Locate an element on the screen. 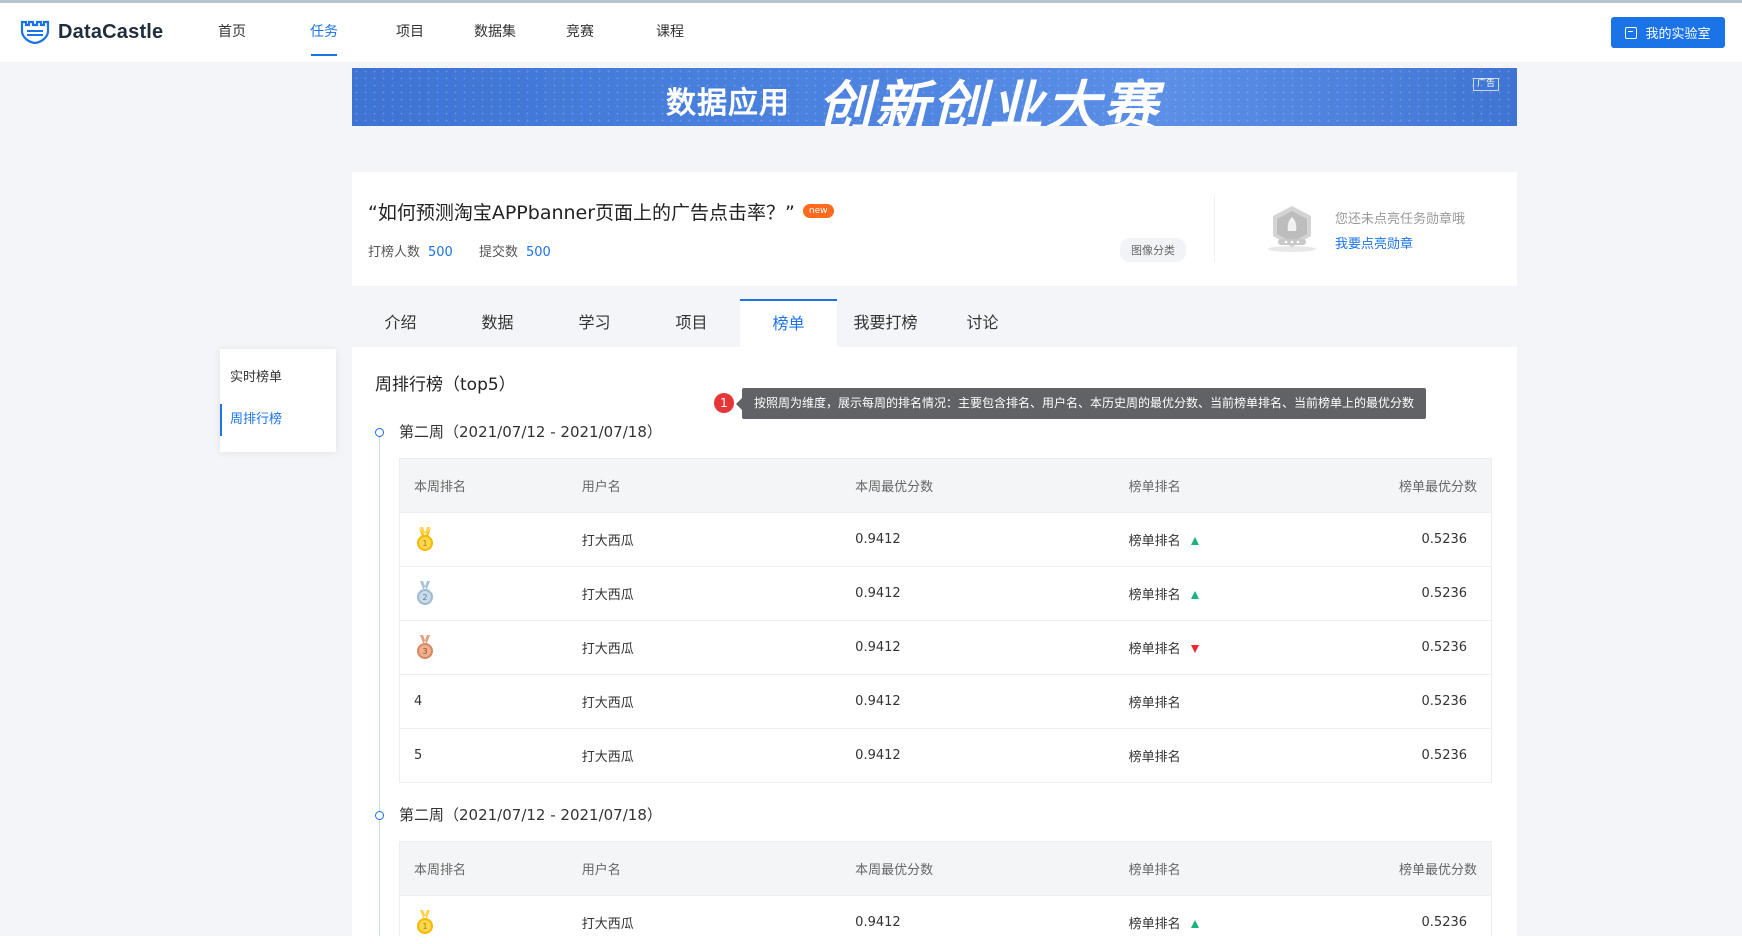 The width and height of the screenshot is (1742, 944). medal-rank-text: 2 is located at coordinates (424, 597).